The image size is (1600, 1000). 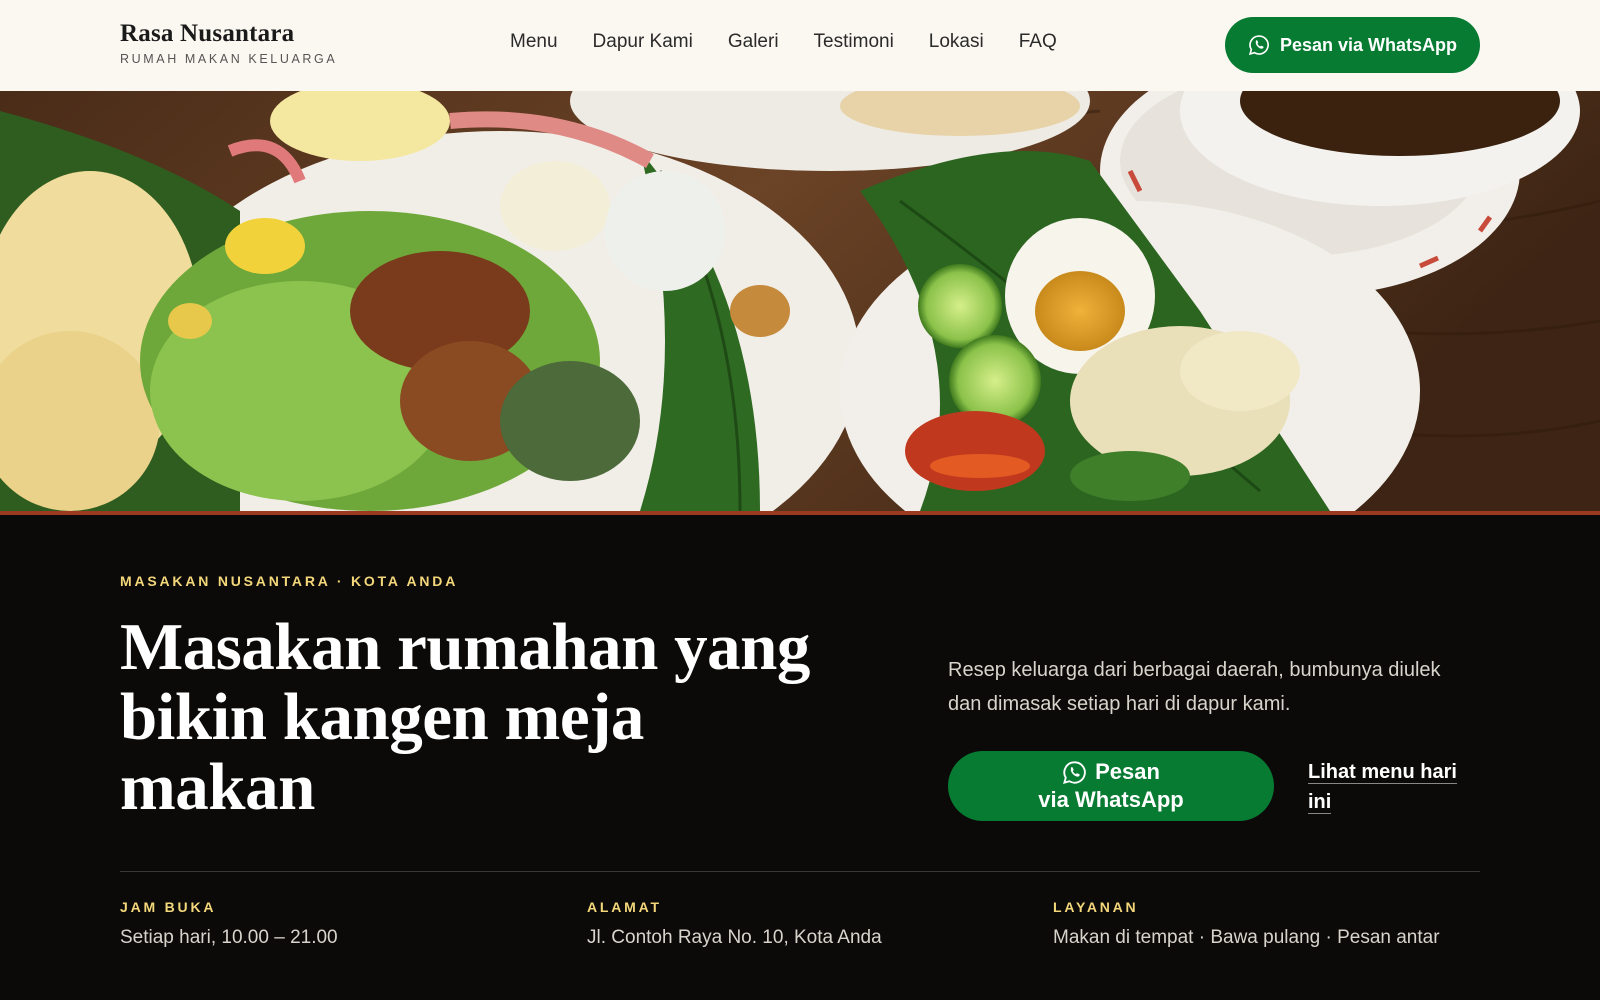 I want to click on info-hours: JAM BUKA Setiap hari, 10.00 – 21.00, so click(x=330, y=924).